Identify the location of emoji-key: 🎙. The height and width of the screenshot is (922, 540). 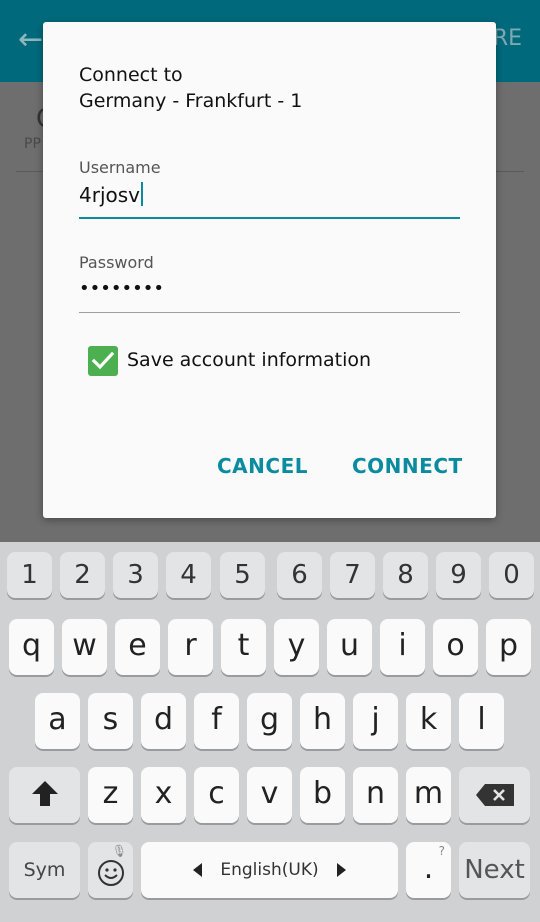
(110, 870).